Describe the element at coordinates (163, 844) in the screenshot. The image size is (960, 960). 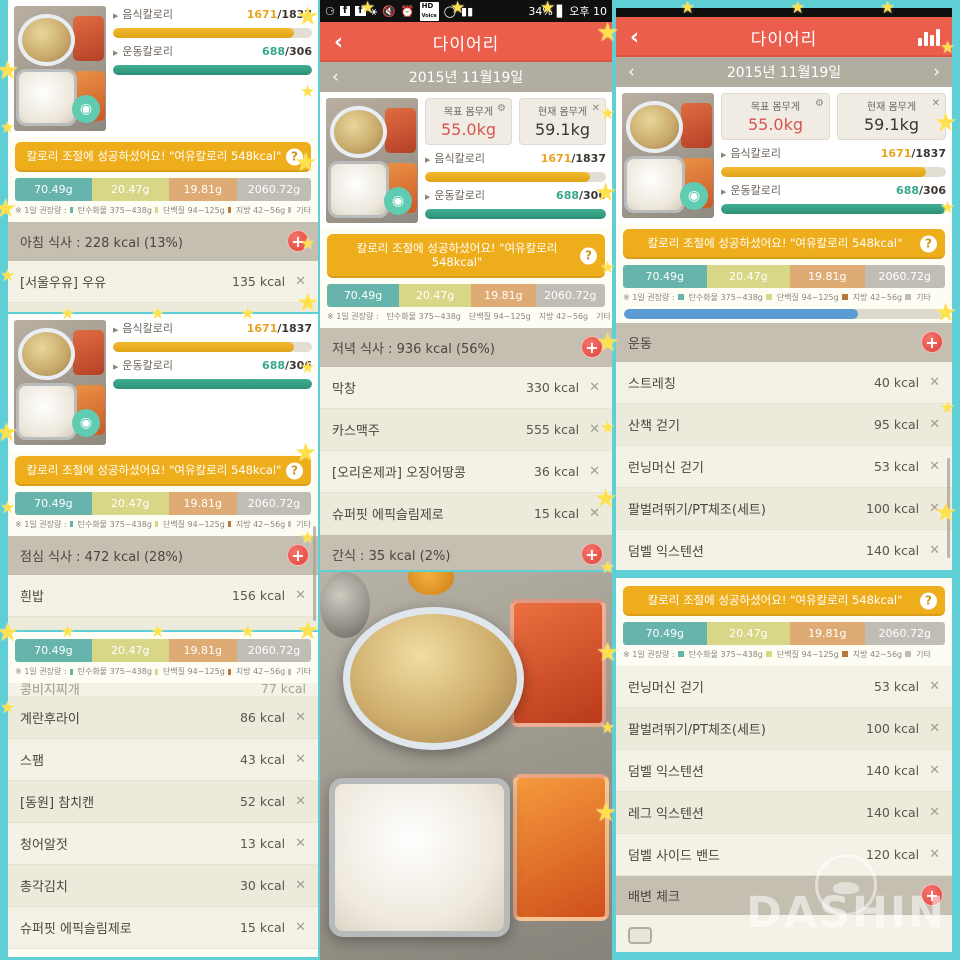
I see `list-item: 청어알젓 13 kcal ✕` at that location.